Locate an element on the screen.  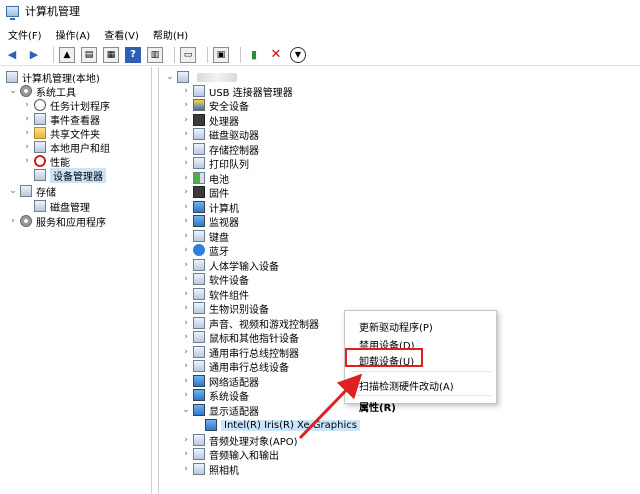
help-icon: ? is located at coordinates (133, 54).